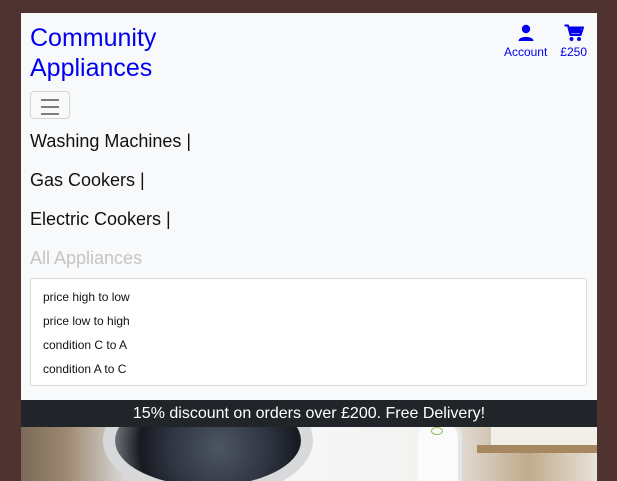 Image resolution: width=617 pixels, height=481 pixels. I want to click on nav-gas-cookers: Gas Cookers |, so click(87, 180).